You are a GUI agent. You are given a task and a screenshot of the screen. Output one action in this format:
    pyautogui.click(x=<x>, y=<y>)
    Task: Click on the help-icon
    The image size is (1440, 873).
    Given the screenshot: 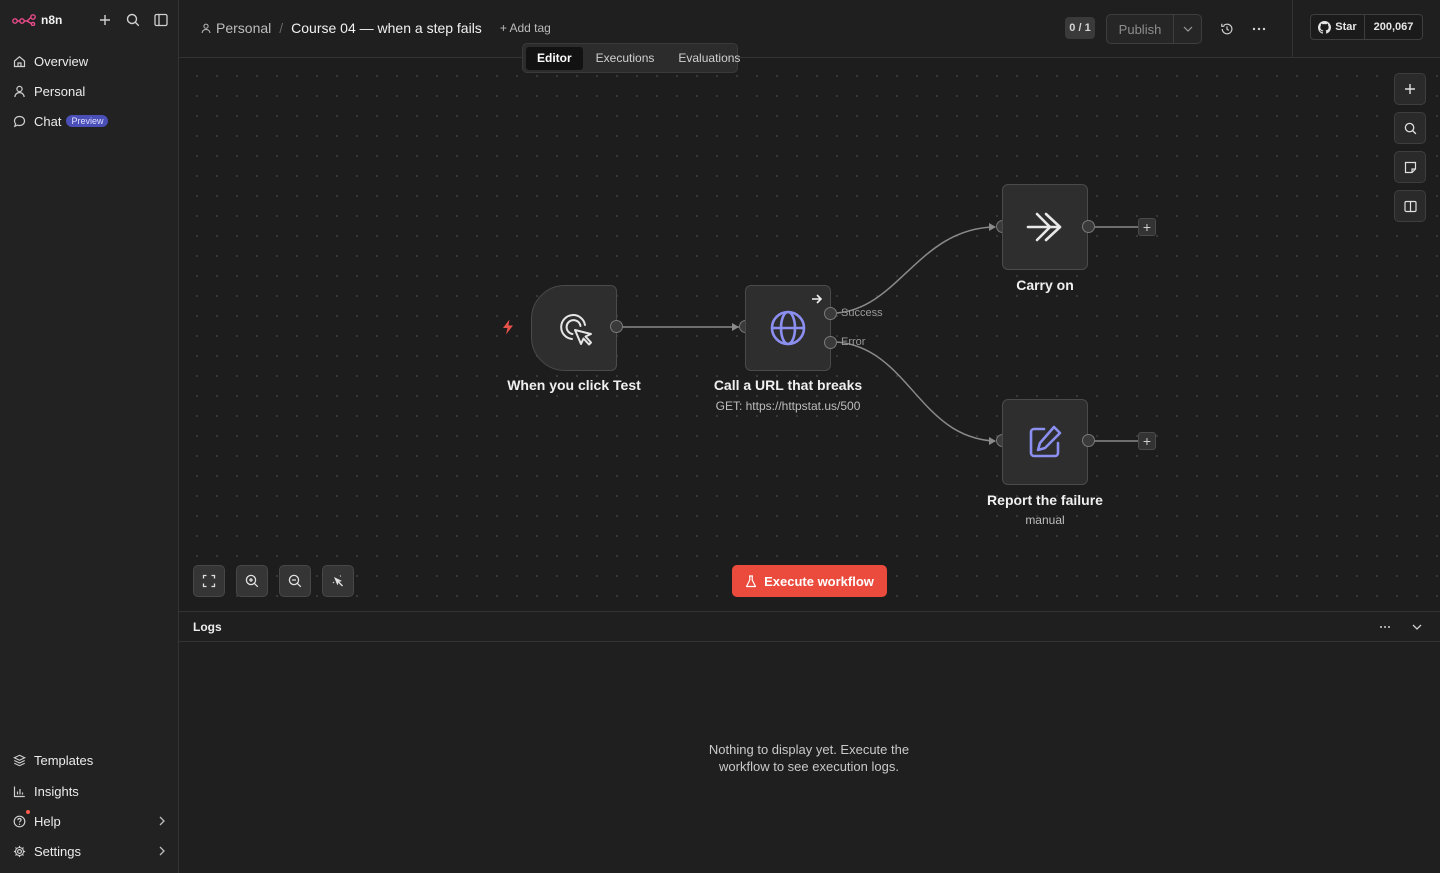 What is the action you would take?
    pyautogui.click(x=19, y=821)
    